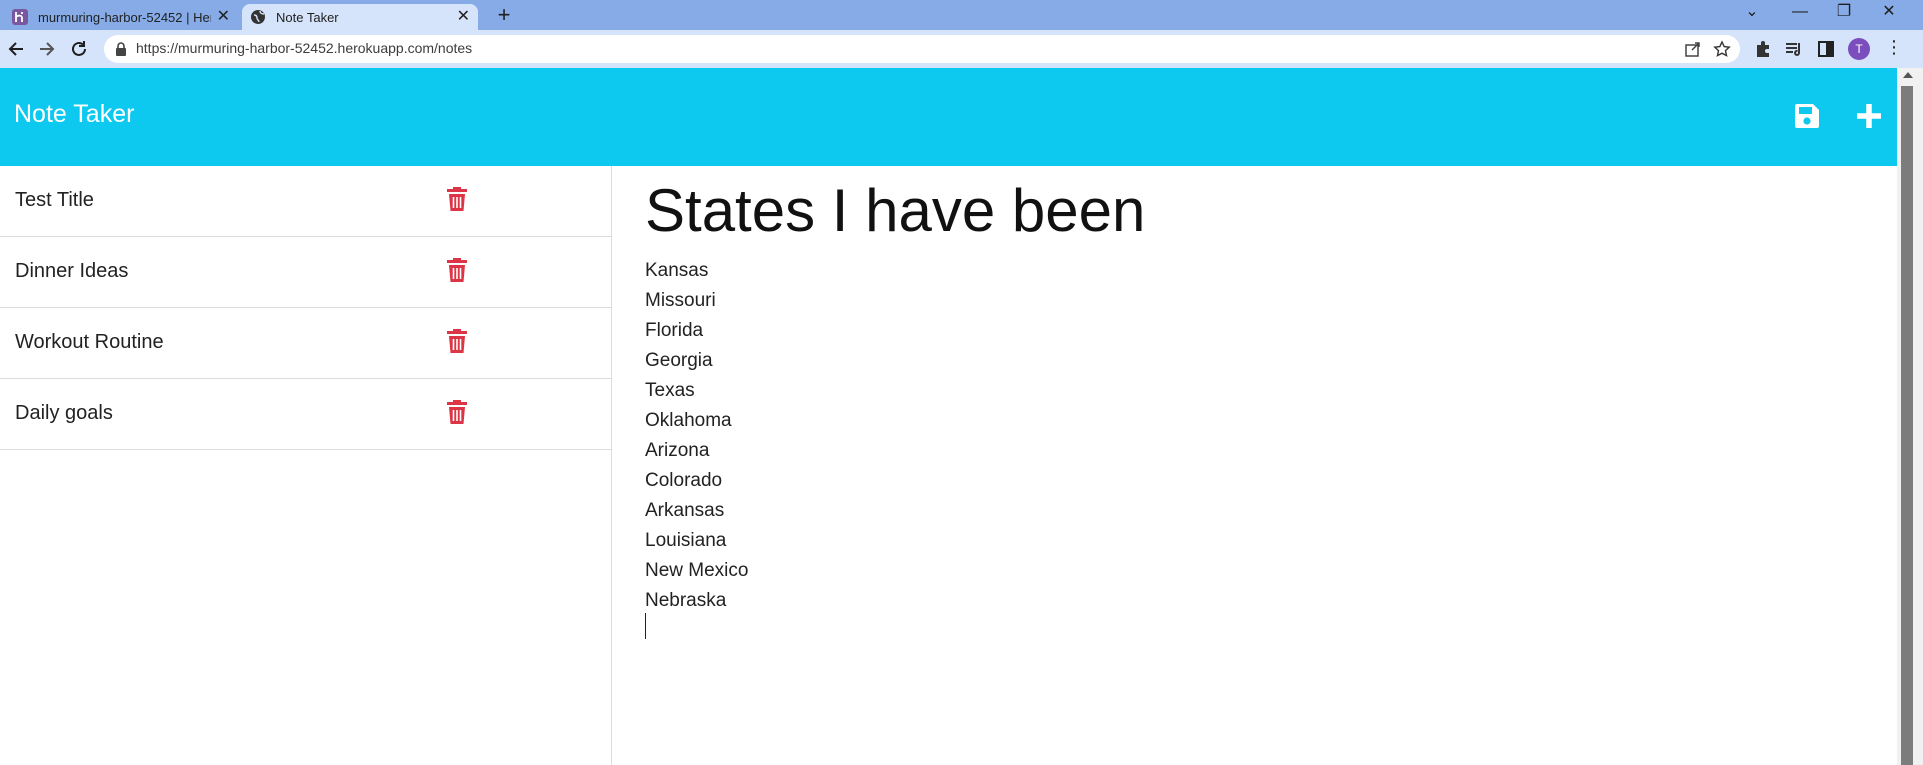  I want to click on page-scrollbar, so click(1910, 416).